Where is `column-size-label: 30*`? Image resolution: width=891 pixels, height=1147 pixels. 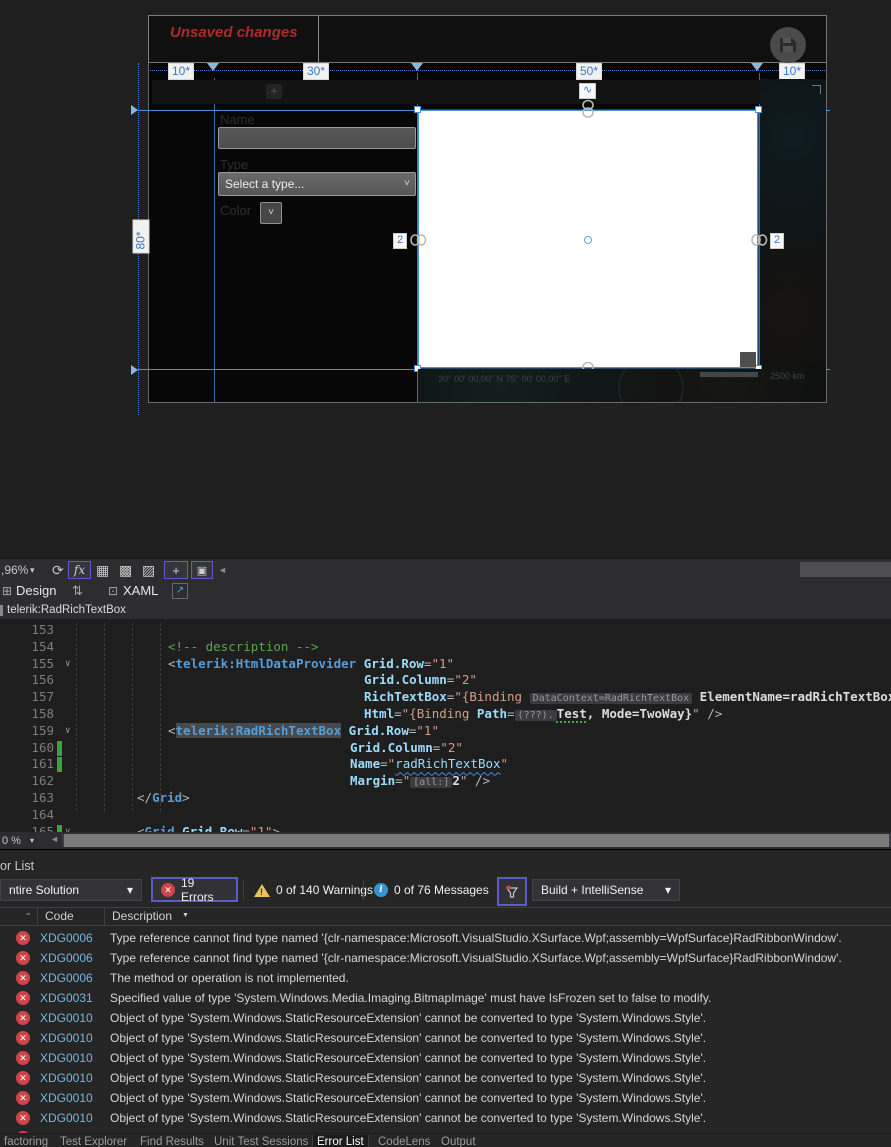
column-size-label: 30* is located at coordinates (316, 71).